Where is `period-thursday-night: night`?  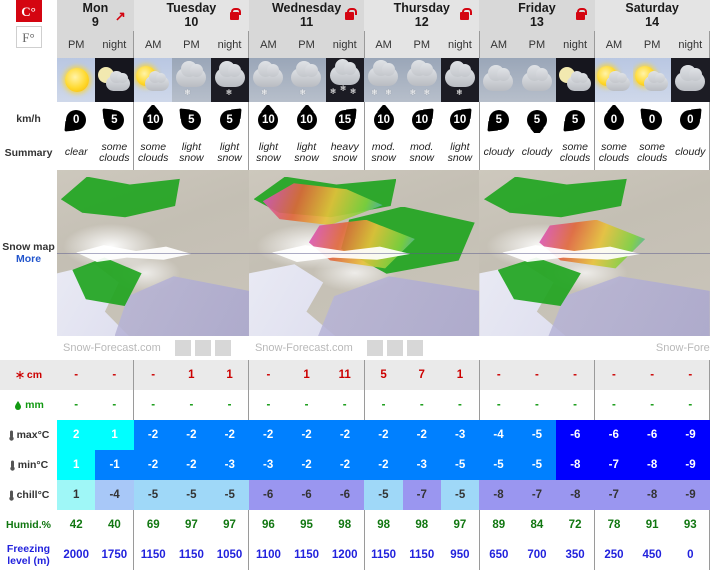
period-thursday-night: night is located at coordinates (460, 44).